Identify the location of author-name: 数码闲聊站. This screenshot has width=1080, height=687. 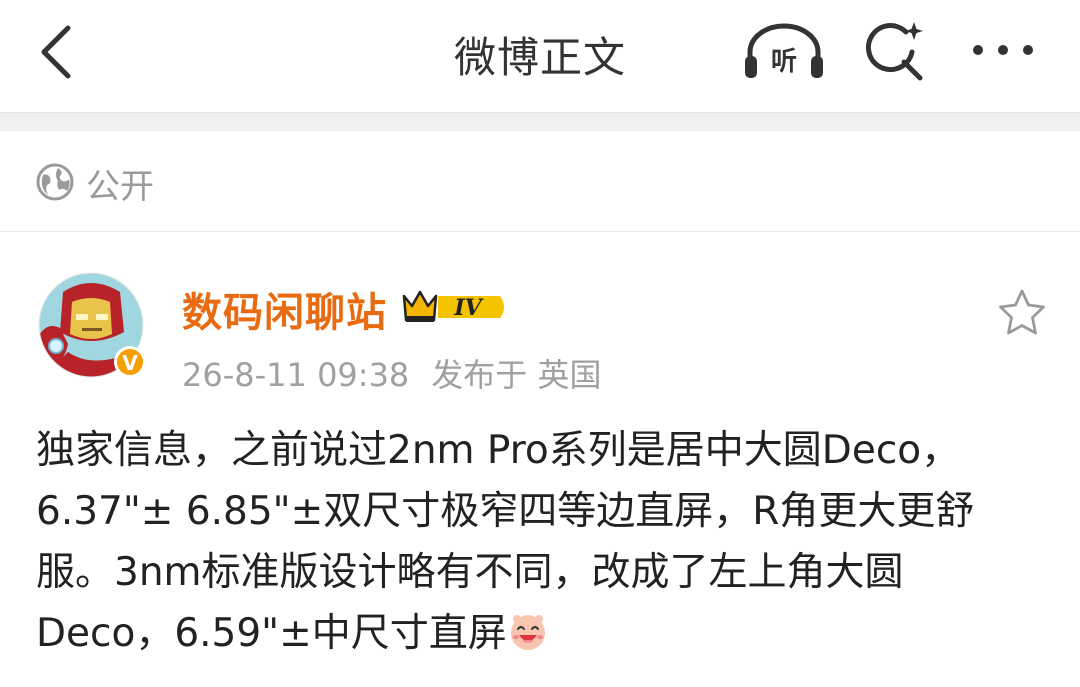
(284, 309).